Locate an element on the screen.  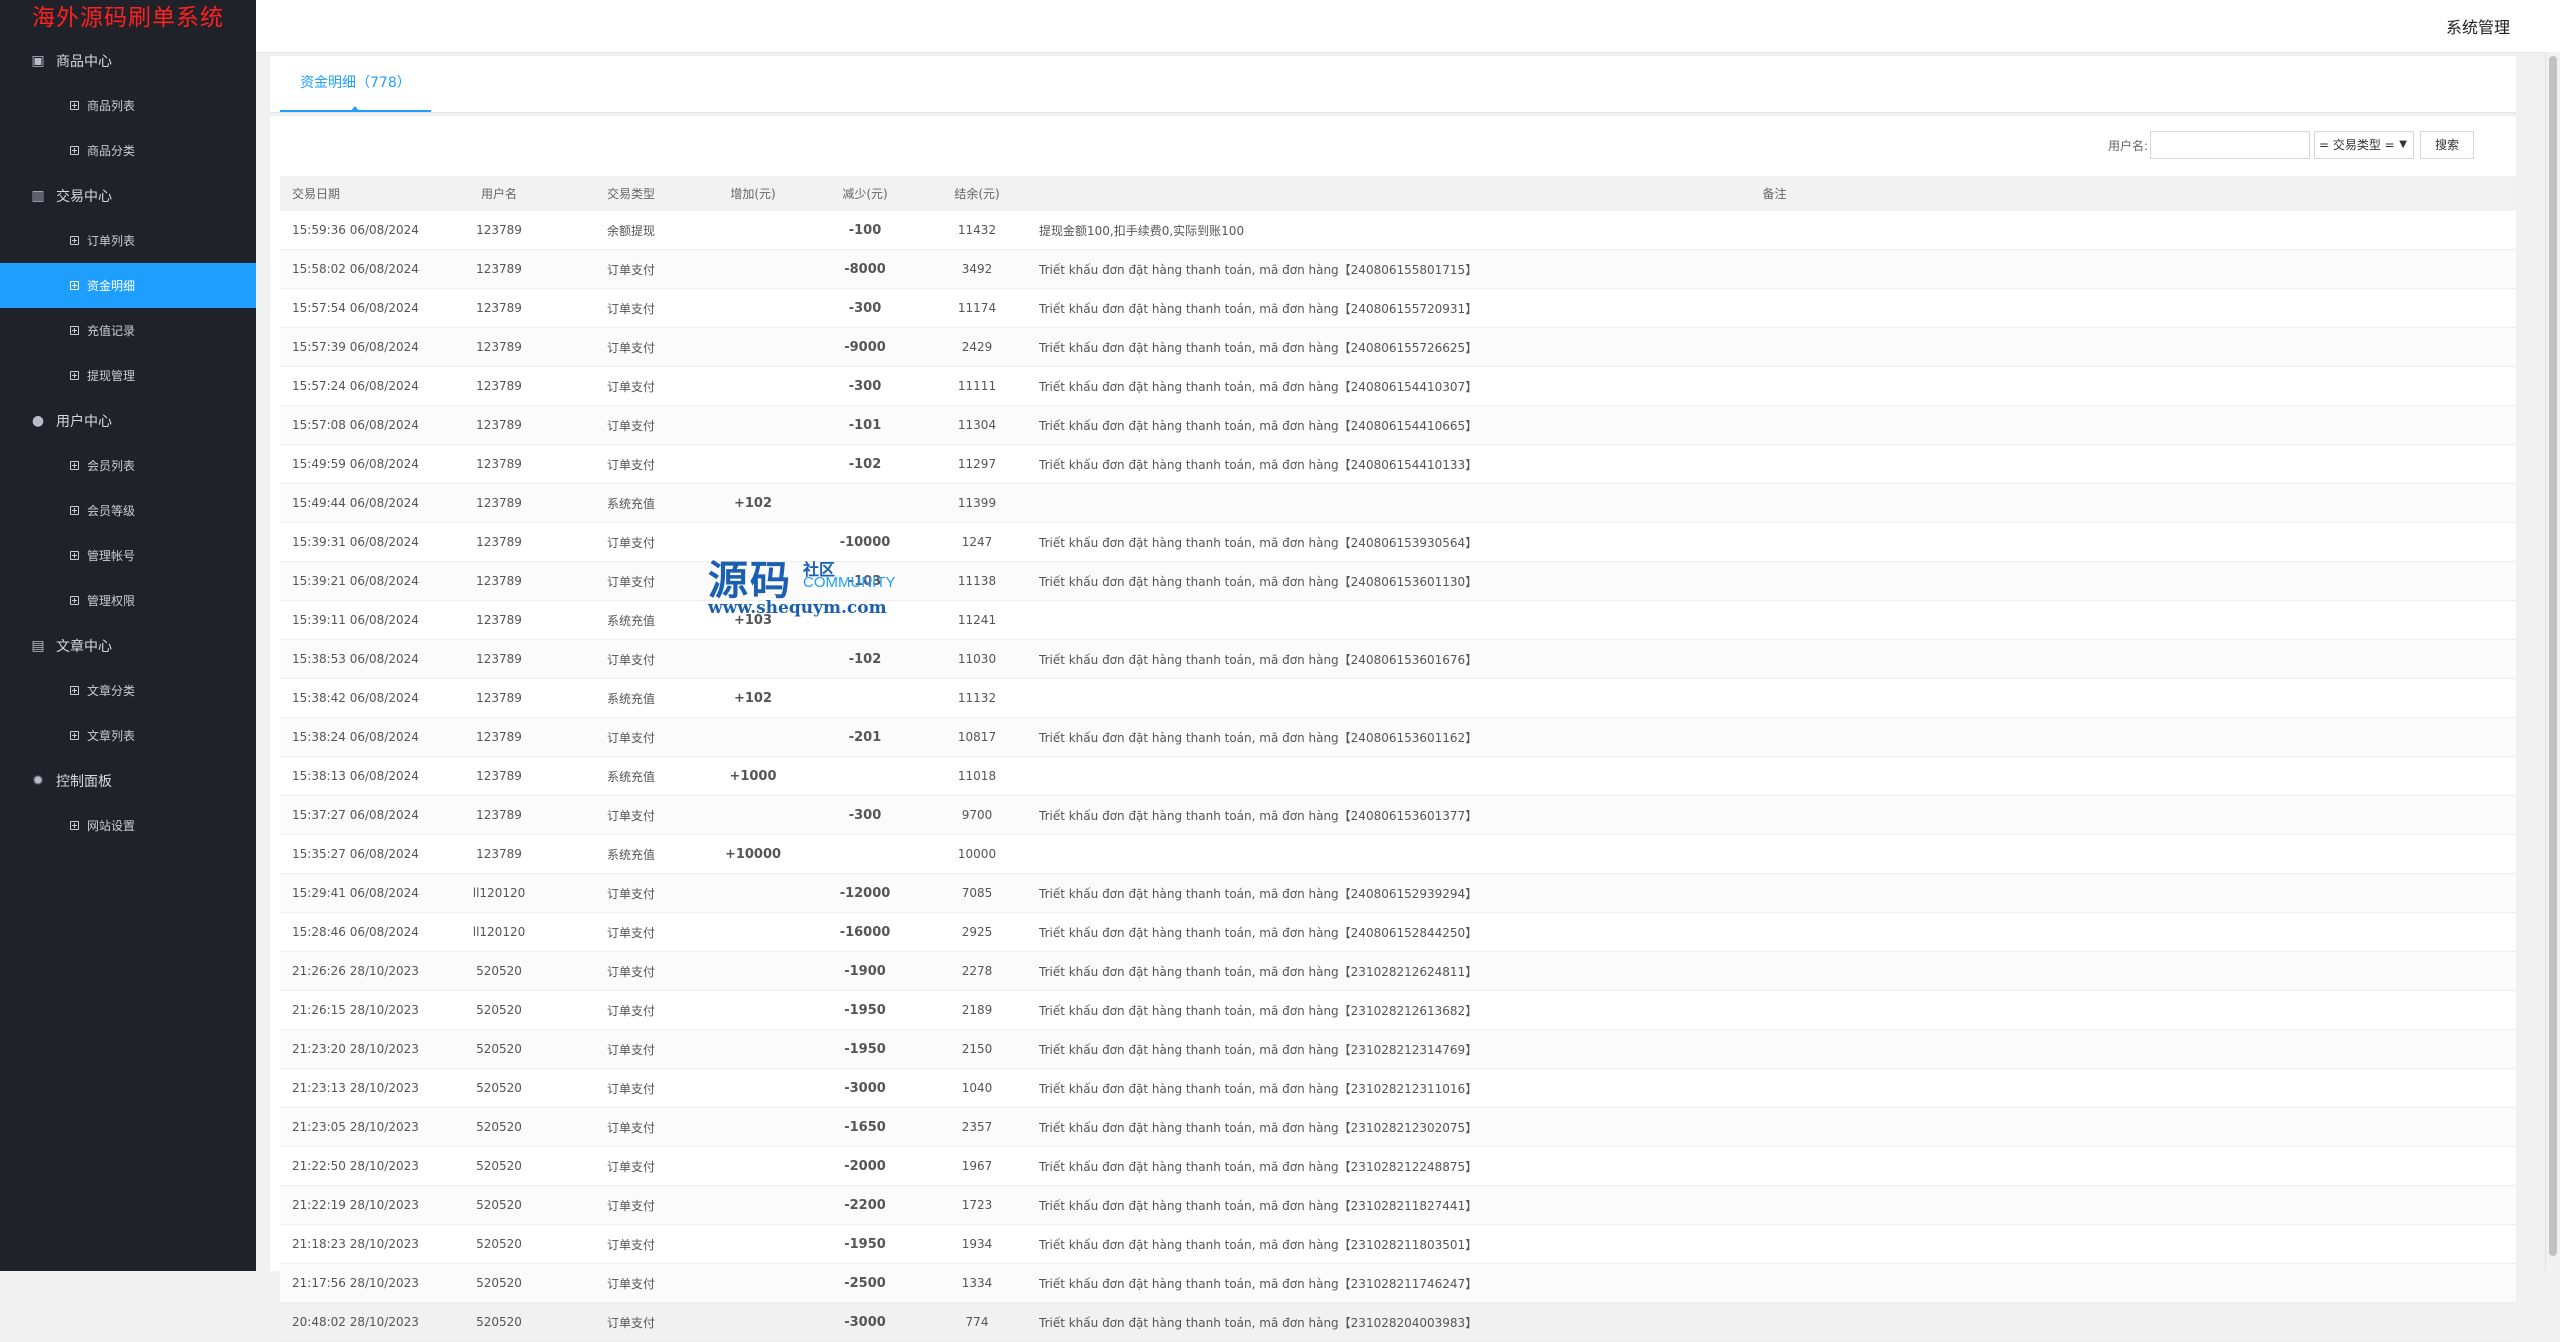
balance-cell: 1247 is located at coordinates (977, 542).